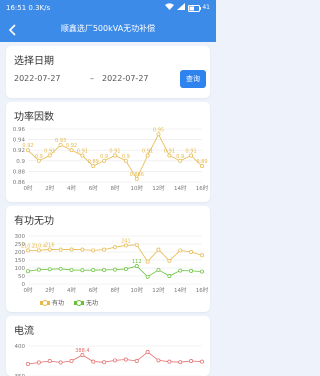 This screenshot has width=320, height=376. Describe the element at coordinates (28, 8) in the screenshot. I see `status-time: 16:51 0.3K/s` at that location.